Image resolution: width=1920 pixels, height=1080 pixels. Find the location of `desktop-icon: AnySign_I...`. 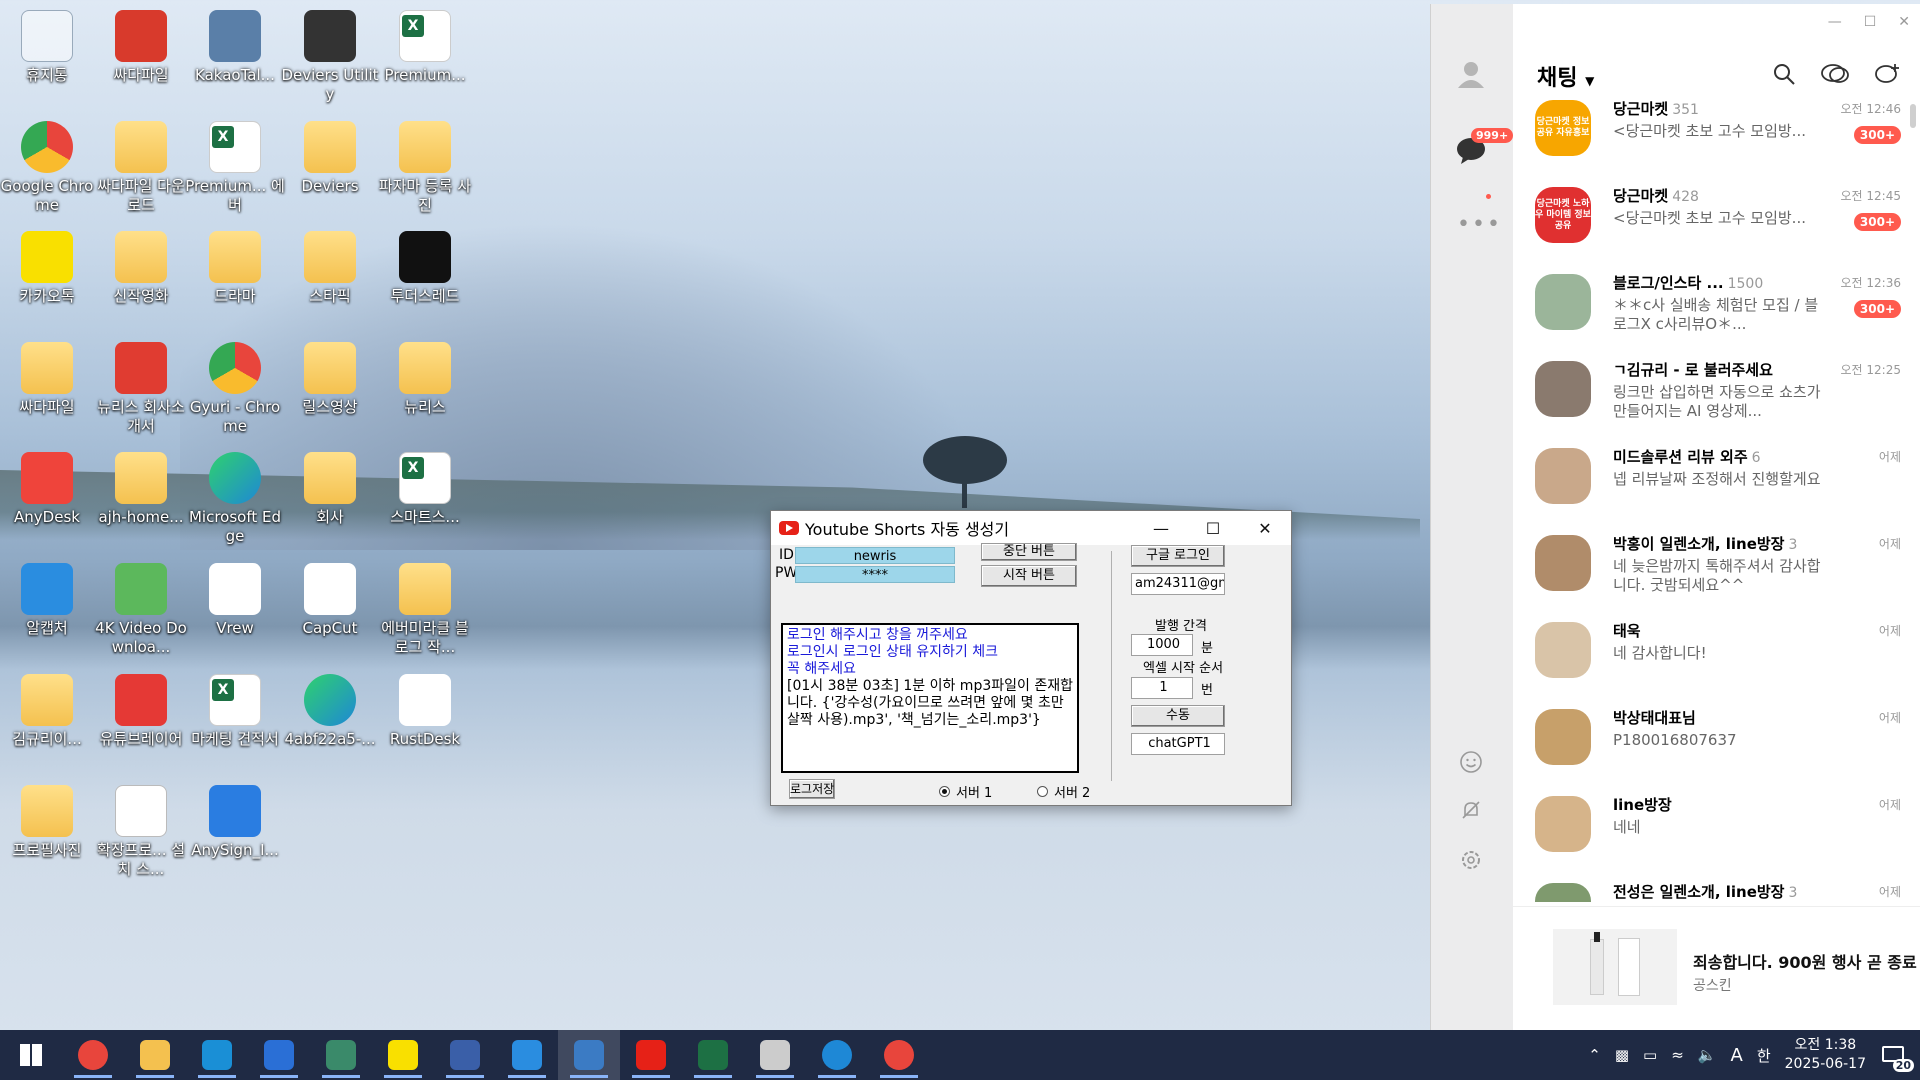

desktop-icon: AnySign_I... is located at coordinates (235, 832).